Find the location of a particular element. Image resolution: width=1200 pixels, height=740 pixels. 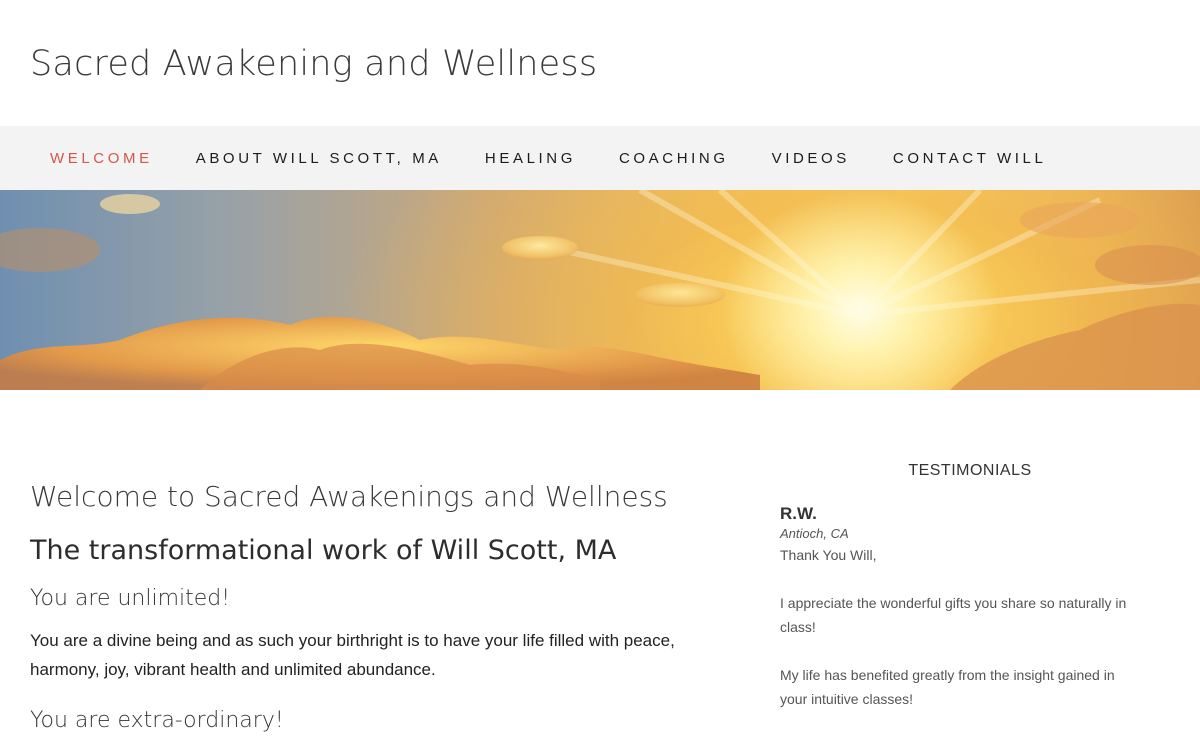

nav-item-coaching: COACHING is located at coordinates (674, 158).